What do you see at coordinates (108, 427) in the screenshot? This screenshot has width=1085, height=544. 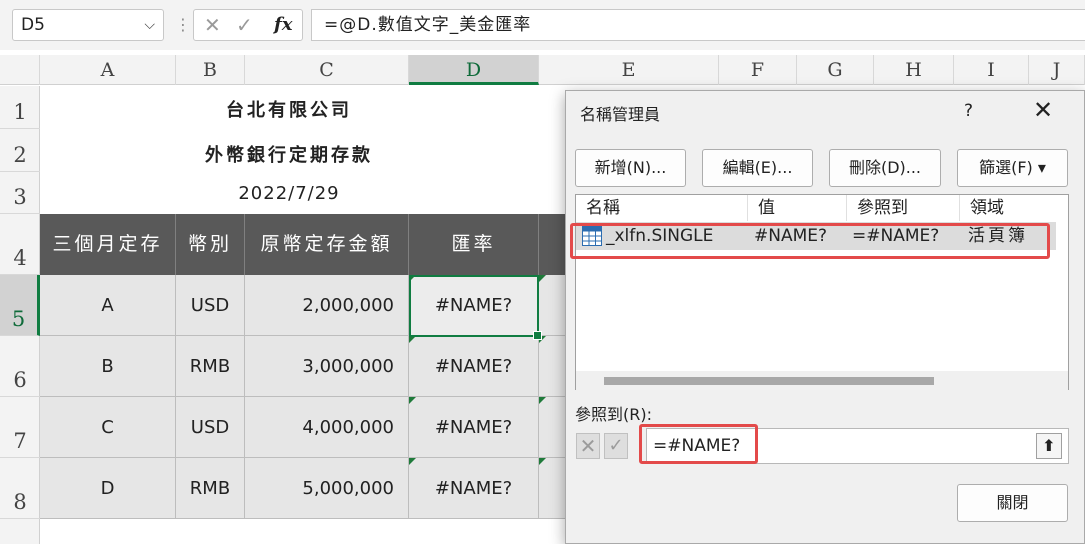 I see `cell-a7: C` at bounding box center [108, 427].